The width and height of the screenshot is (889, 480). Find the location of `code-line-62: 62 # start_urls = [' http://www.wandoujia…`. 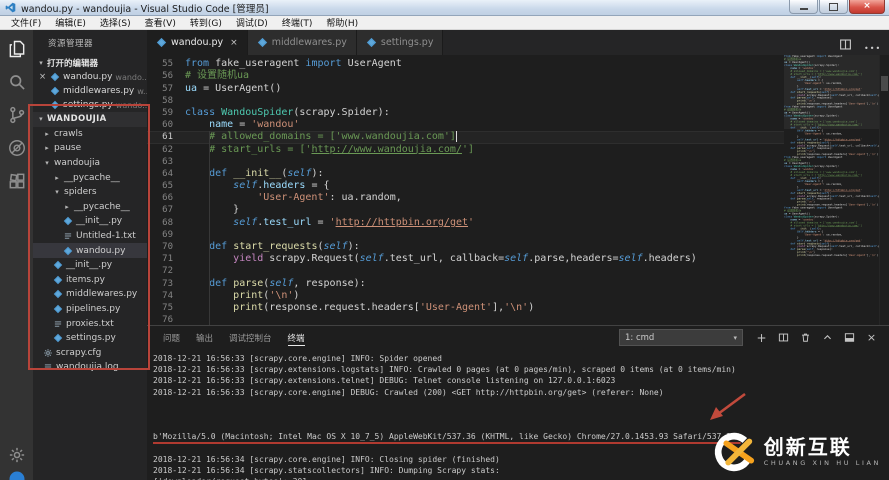

code-line-62: 62 # start_urls = [' http://www.wandoujia… is located at coordinates (465, 150).